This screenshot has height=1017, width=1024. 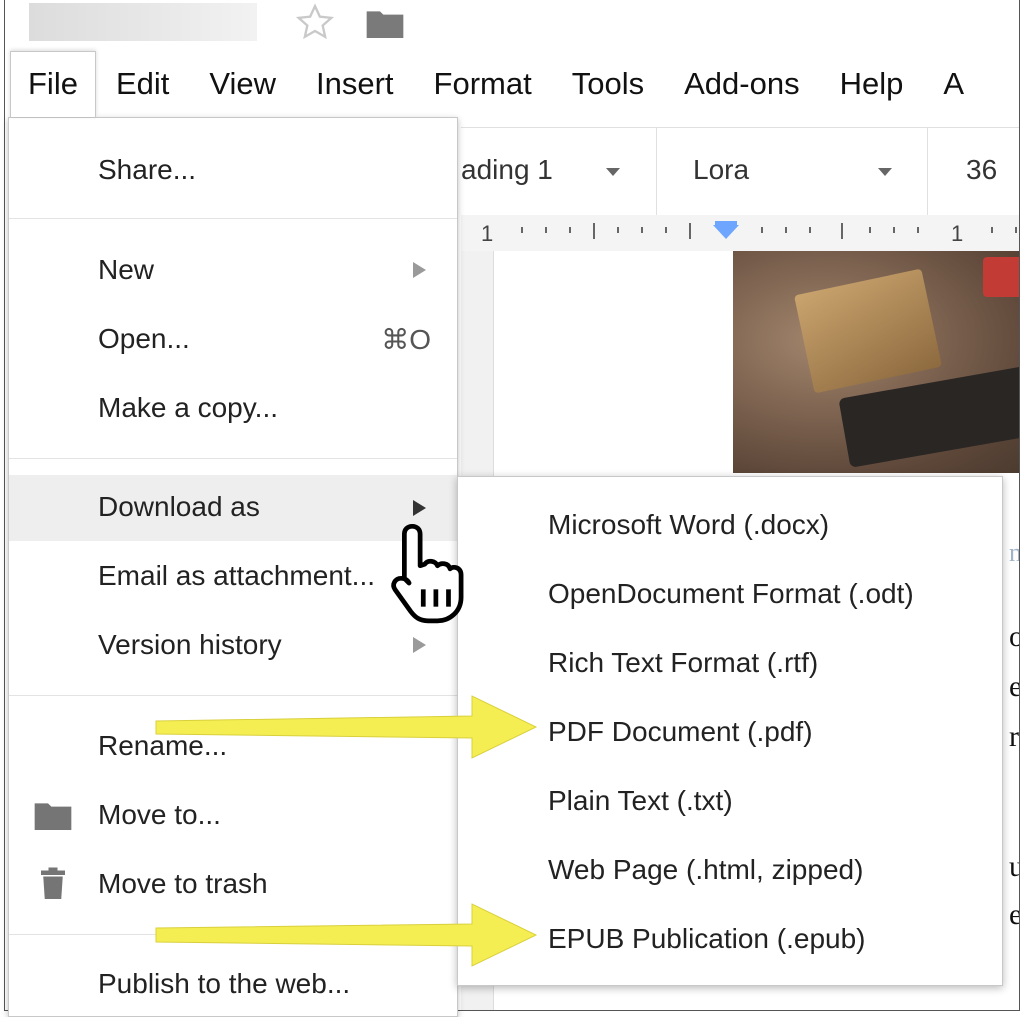 What do you see at coordinates (872, 84) in the screenshot?
I see `menu-help: Help` at bounding box center [872, 84].